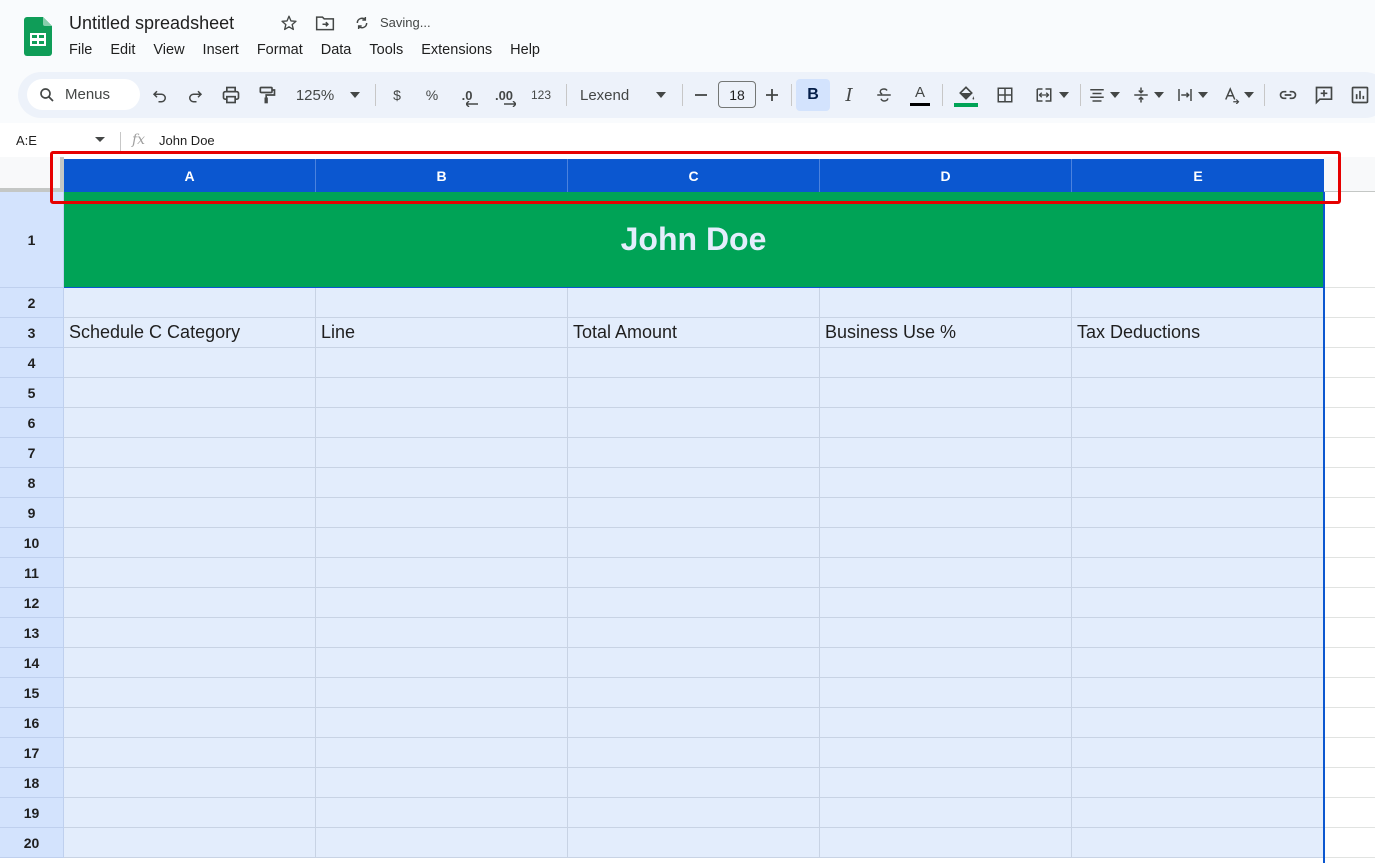 This screenshot has height=863, width=1375. What do you see at coordinates (289, 23) in the screenshot?
I see `star-icon` at bounding box center [289, 23].